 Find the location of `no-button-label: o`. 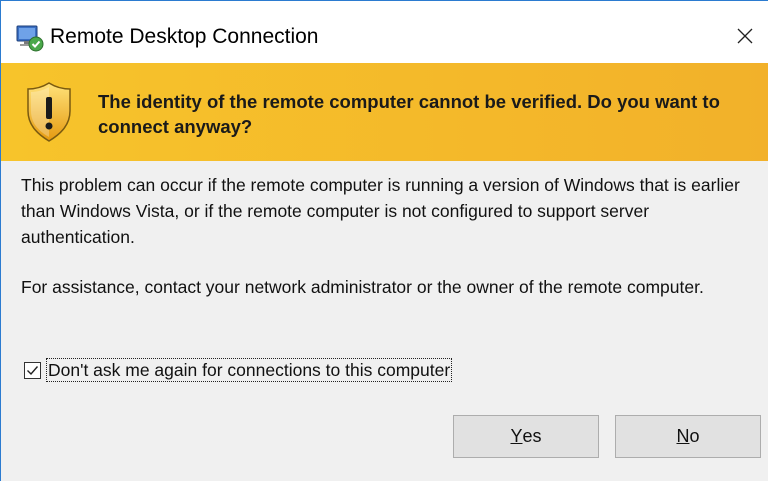

no-button-label: o is located at coordinates (694, 436).